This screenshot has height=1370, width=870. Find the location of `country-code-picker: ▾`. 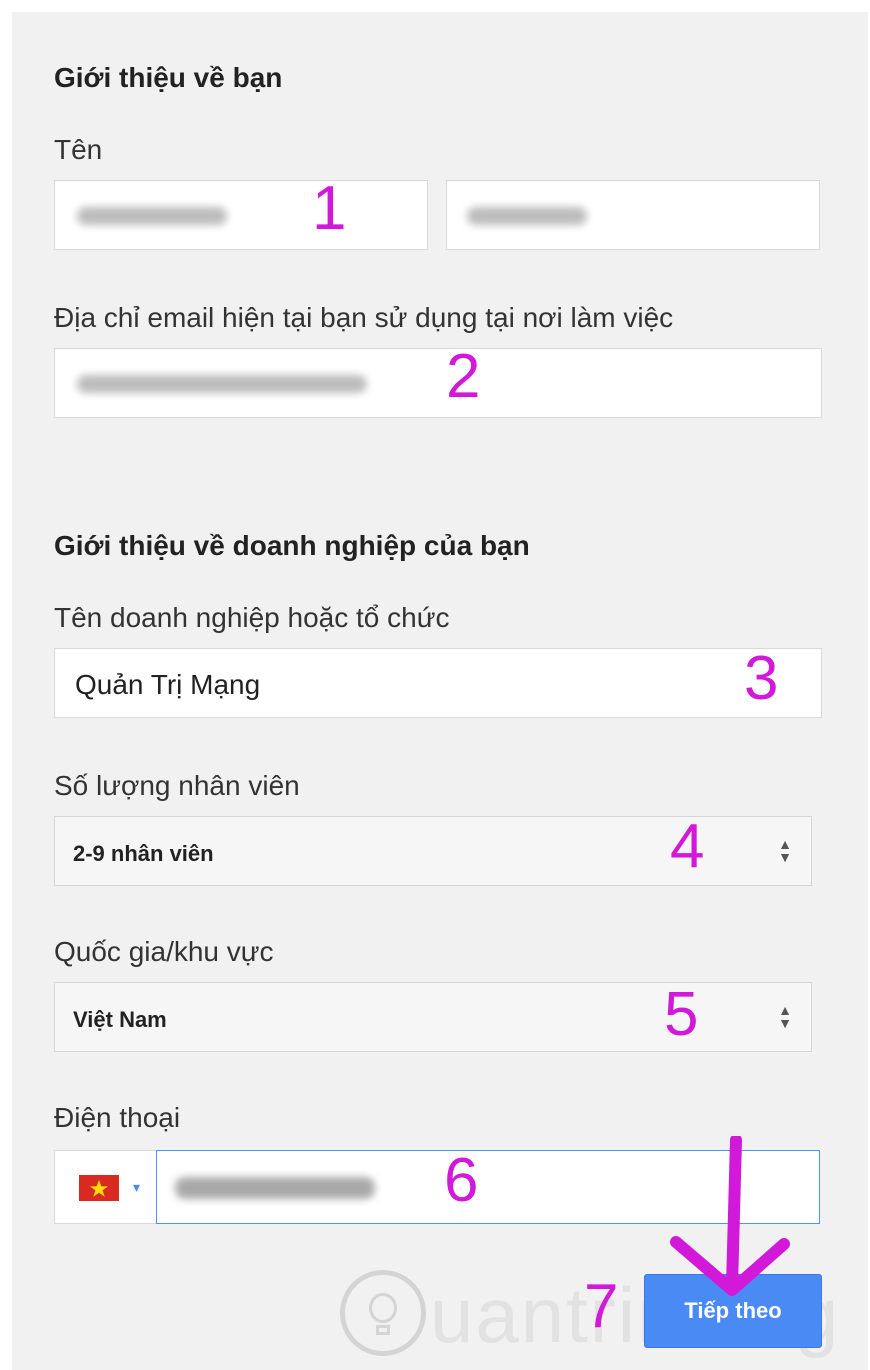

country-code-picker: ▾ is located at coordinates (107, 1187).